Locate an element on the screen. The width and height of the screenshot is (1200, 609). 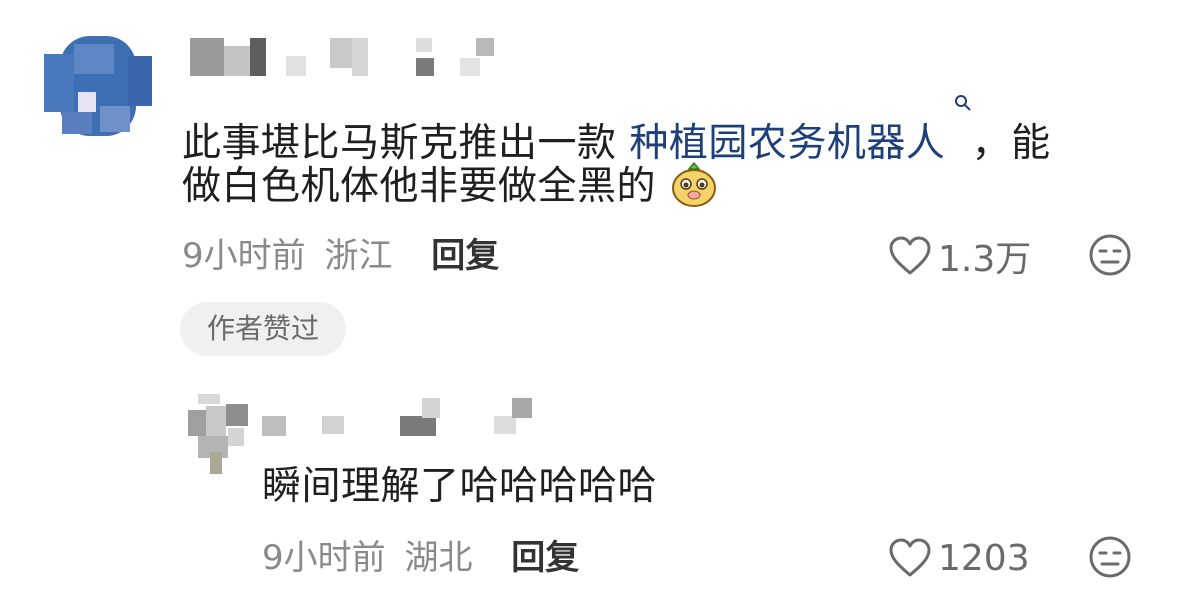
search-icon is located at coordinates (959, 117).